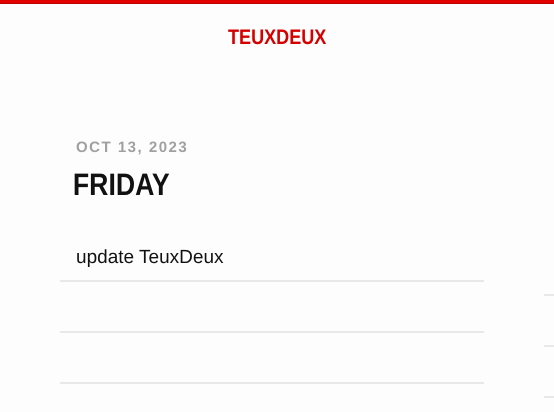  I want to click on todo-item: update TeuxDeux, so click(150, 257).